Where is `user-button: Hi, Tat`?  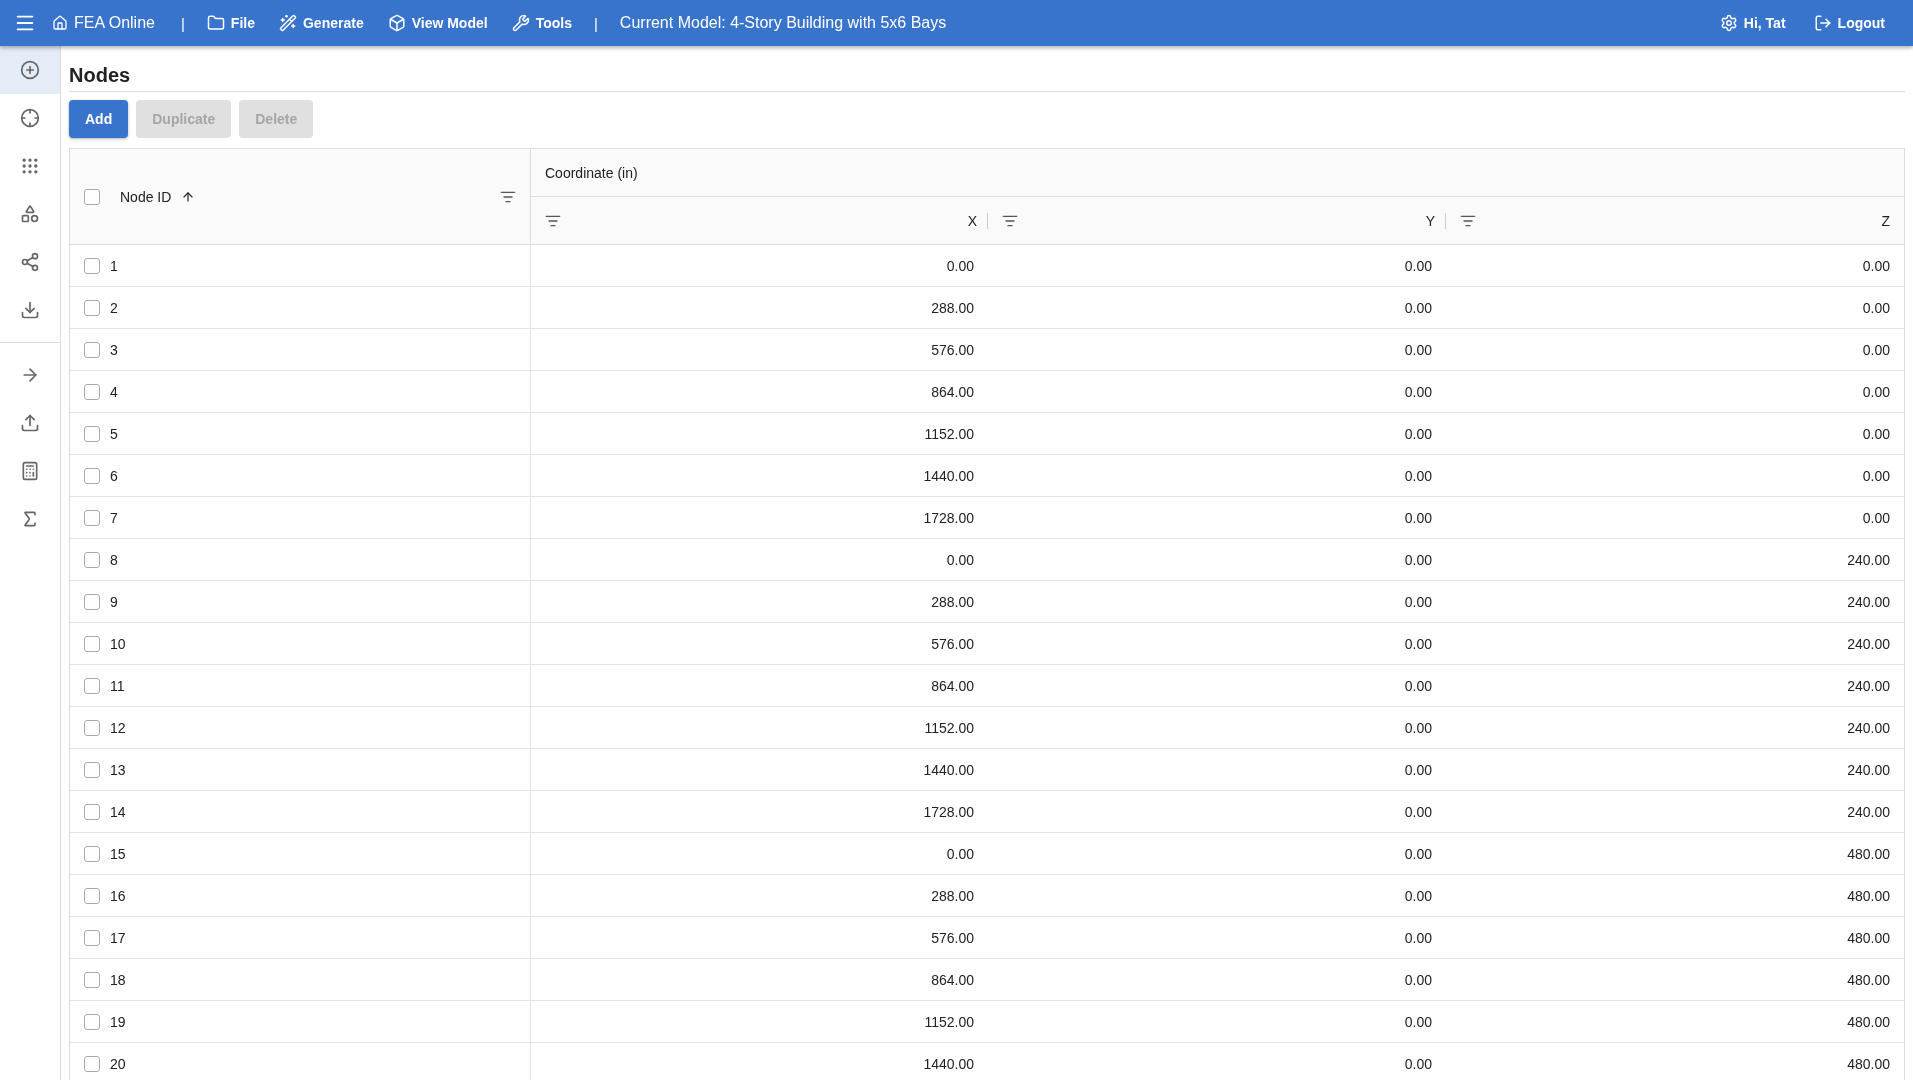
user-button: Hi, Tat is located at coordinates (1752, 23).